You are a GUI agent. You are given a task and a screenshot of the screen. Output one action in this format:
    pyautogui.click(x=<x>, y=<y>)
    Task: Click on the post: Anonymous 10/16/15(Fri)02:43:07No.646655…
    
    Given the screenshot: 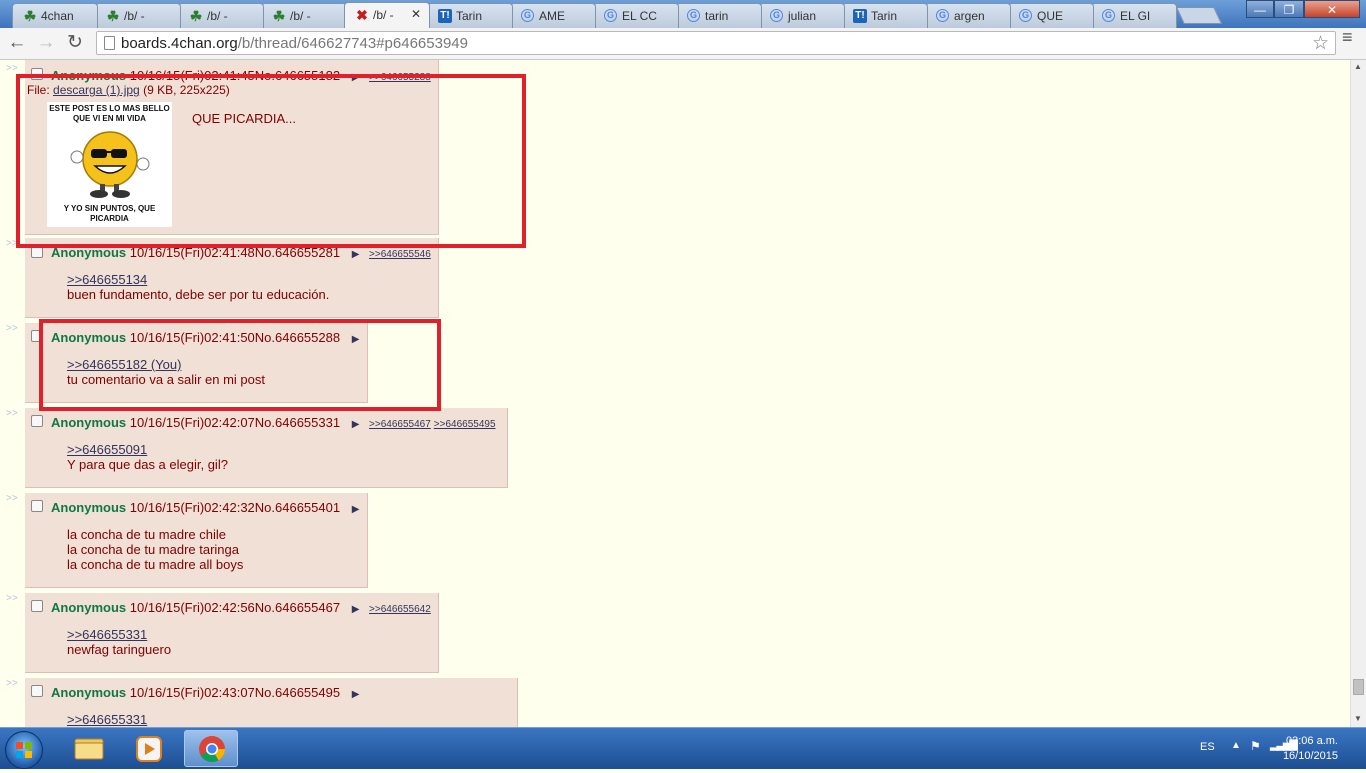 What is the action you would take?
    pyautogui.click(x=271, y=702)
    